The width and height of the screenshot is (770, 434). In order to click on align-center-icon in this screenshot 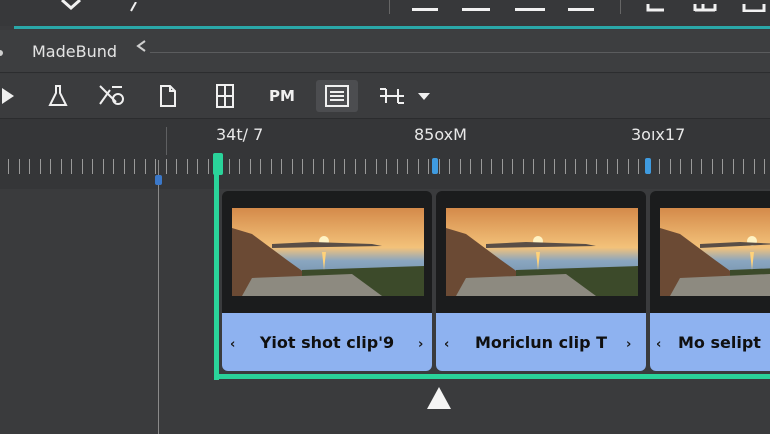, I will do `click(476, 7)`.